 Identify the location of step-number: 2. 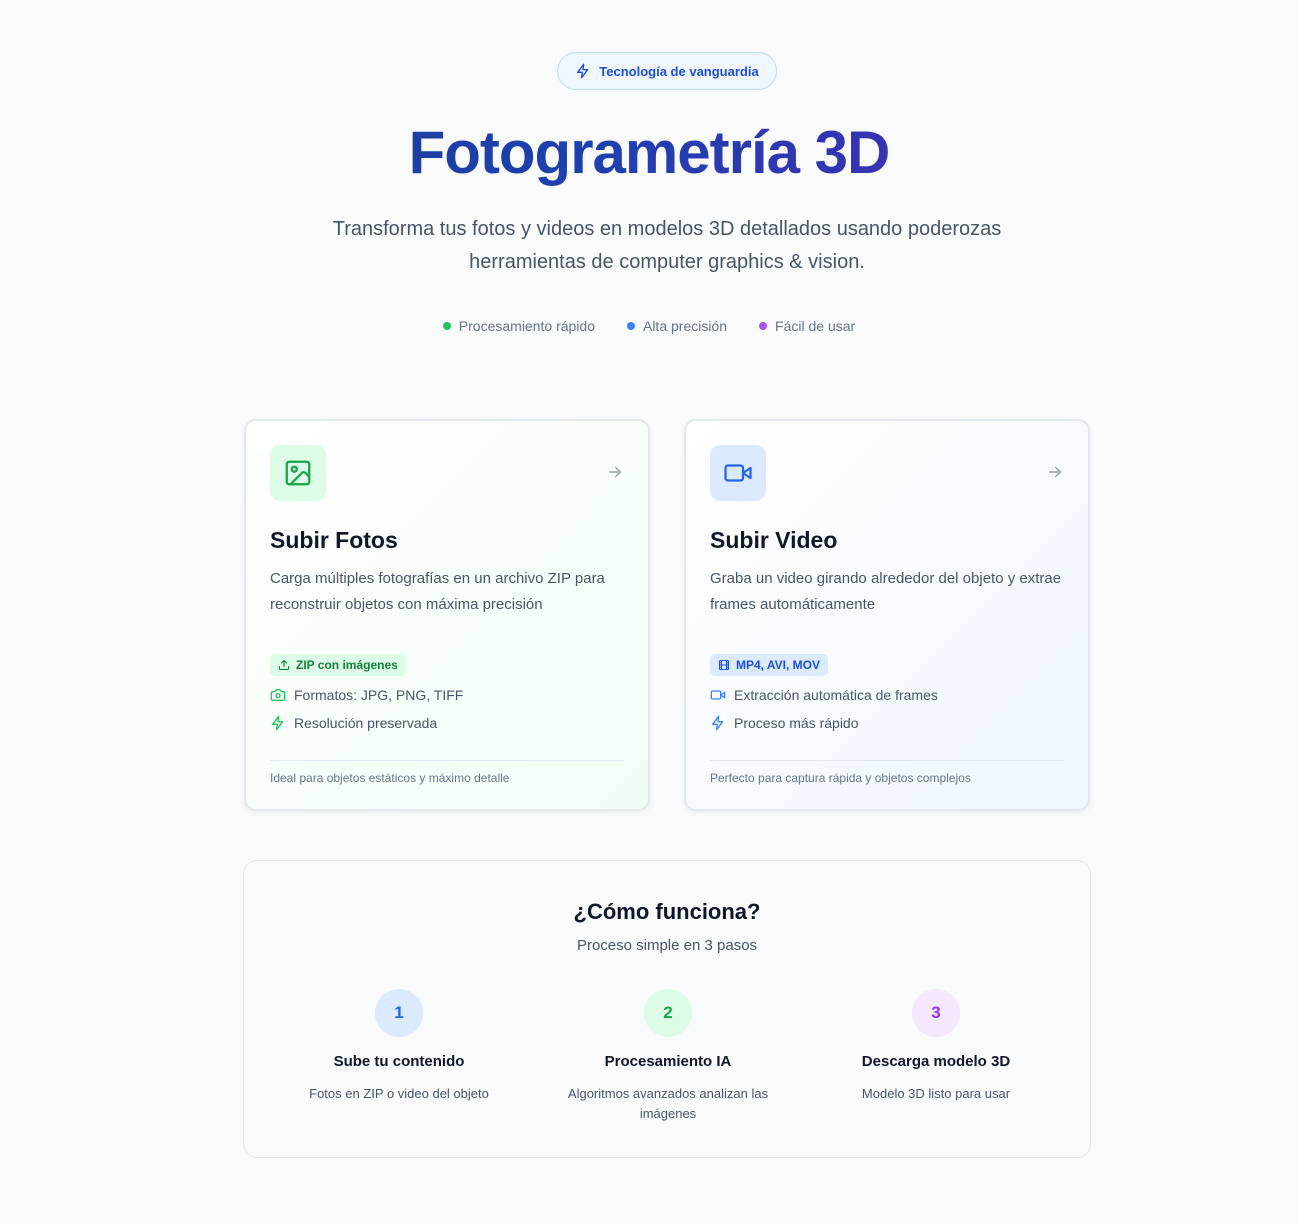
(668, 1013).